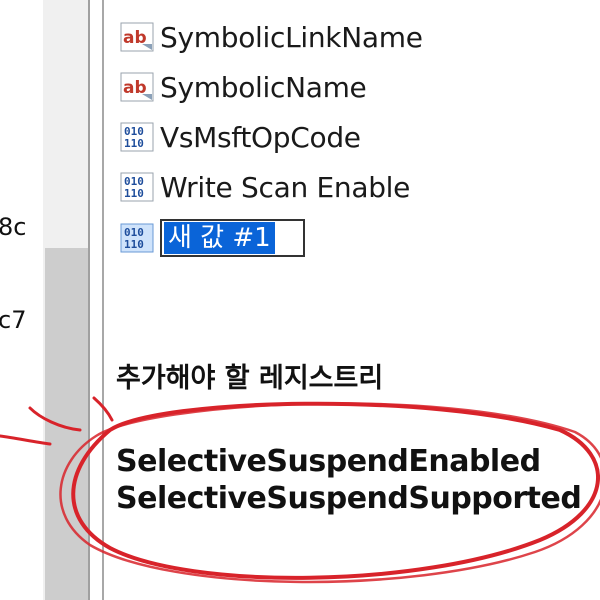 This screenshot has width=600, height=600. I want to click on list-item: ab SymbolicLinkName, so click(271, 37).